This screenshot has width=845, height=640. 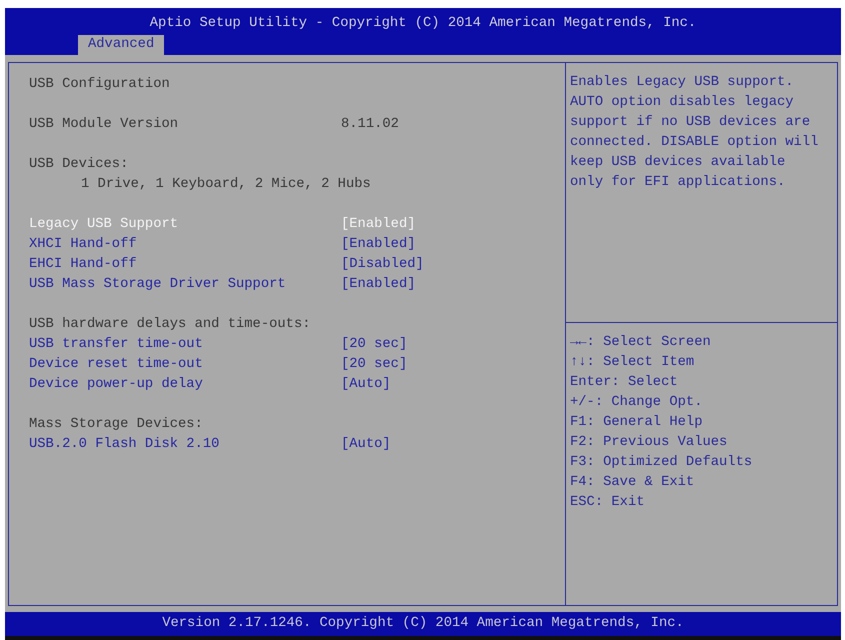 I want to click on setting-value: [Disabled], so click(x=382, y=265).